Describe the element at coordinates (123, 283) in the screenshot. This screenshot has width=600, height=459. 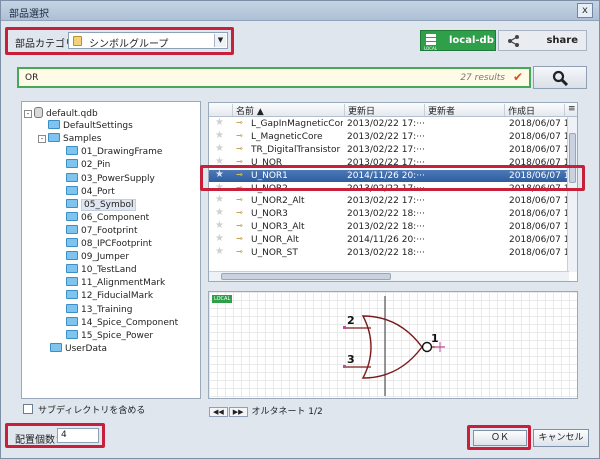
I see `tree-item-label: 11_AlignmentMark` at that location.